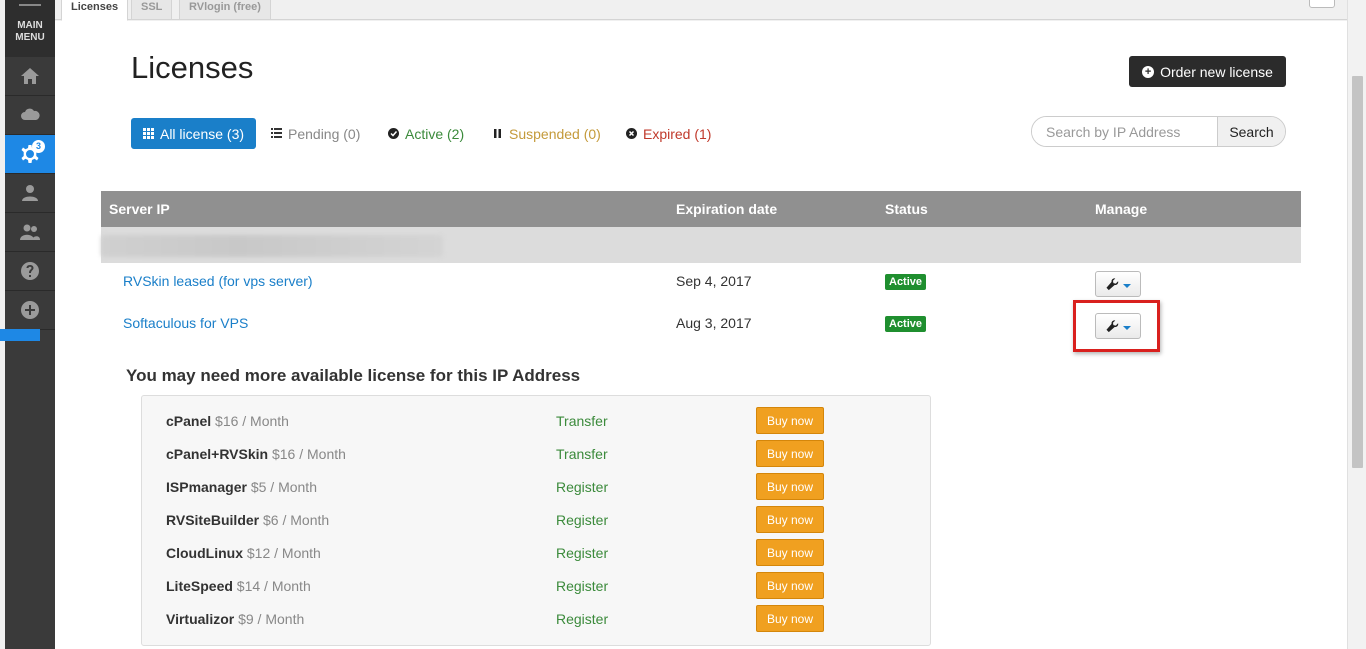 The width and height of the screenshot is (1366, 649). Describe the element at coordinates (192, 67) in the screenshot. I see `page-title: Licenses` at that location.